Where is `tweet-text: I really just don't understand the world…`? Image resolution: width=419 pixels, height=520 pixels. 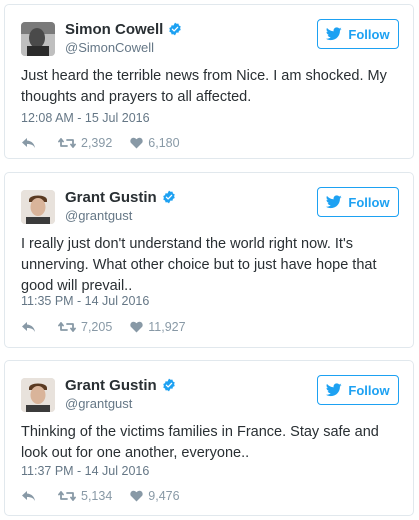 tweet-text: I really just don't understand the world… is located at coordinates (199, 265).